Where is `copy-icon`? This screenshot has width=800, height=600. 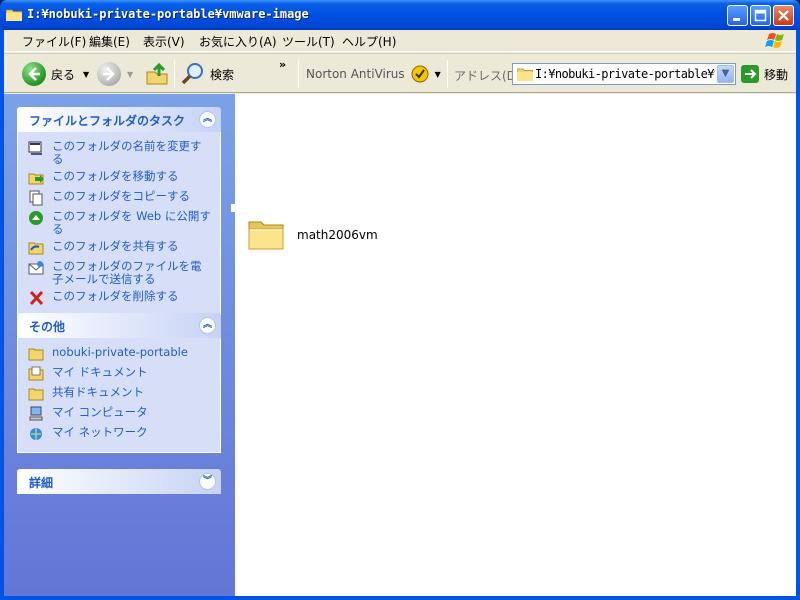 copy-icon is located at coordinates (36, 198).